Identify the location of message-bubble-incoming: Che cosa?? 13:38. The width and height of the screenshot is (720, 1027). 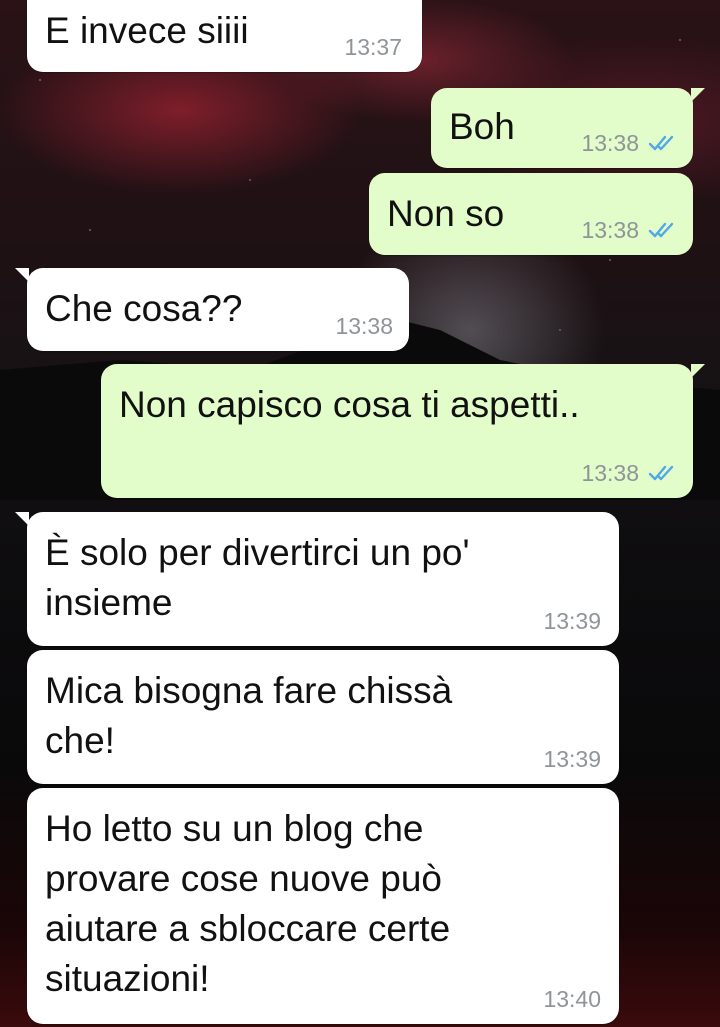
(212, 309).